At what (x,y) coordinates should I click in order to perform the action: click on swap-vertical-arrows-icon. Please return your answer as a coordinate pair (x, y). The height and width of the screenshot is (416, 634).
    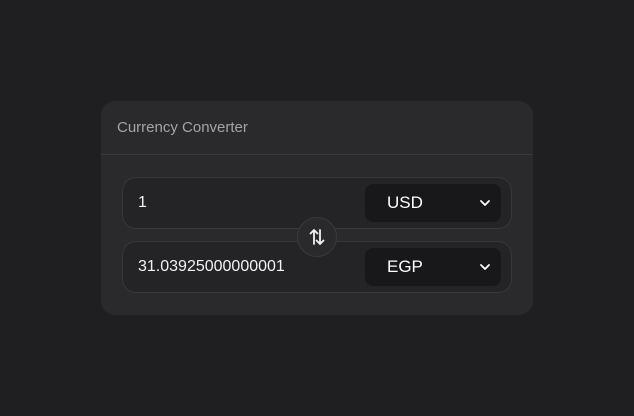
    Looking at the image, I should click on (317, 237).